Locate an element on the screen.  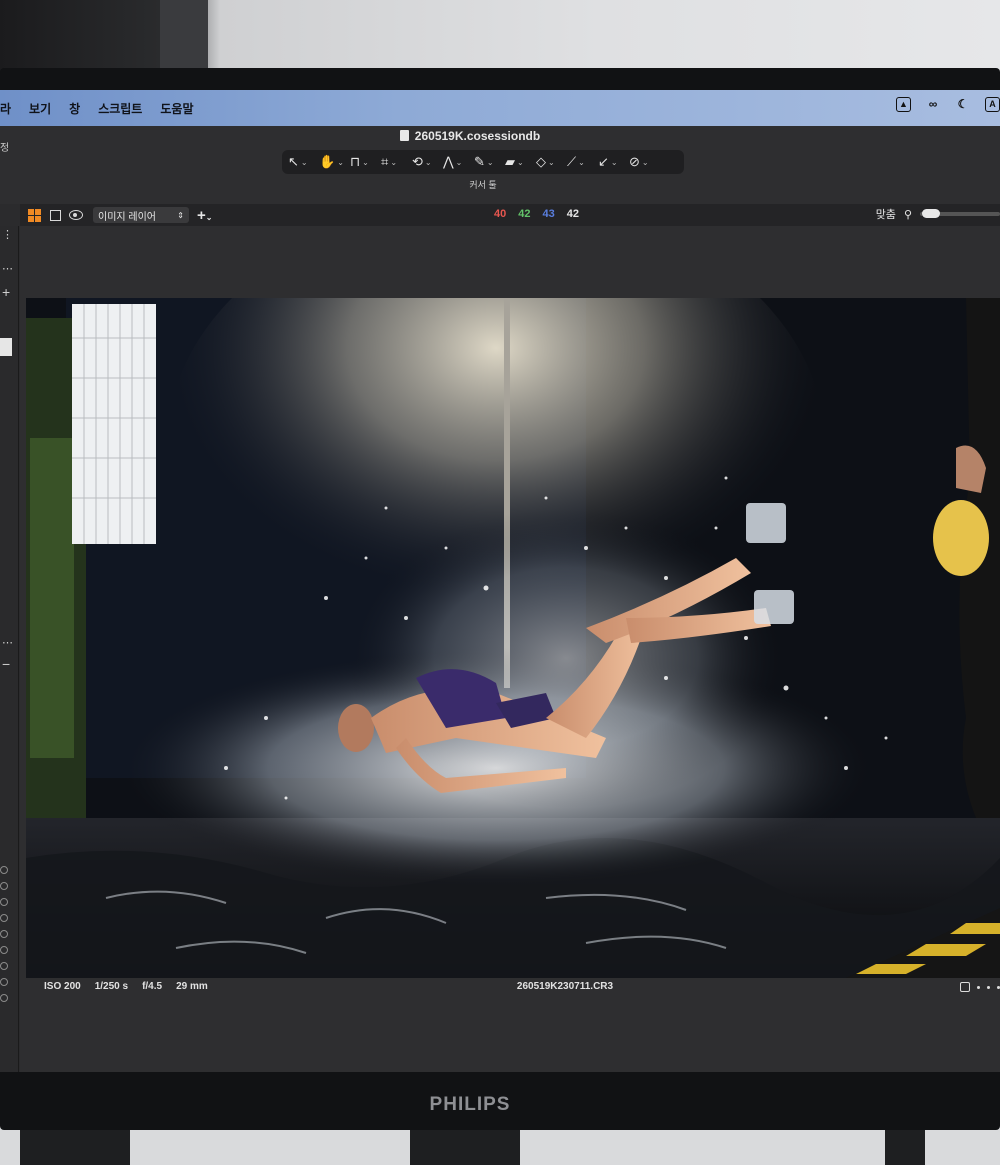
layer-select: 이미지 레이어 ⇕ is located at coordinates (141, 215).